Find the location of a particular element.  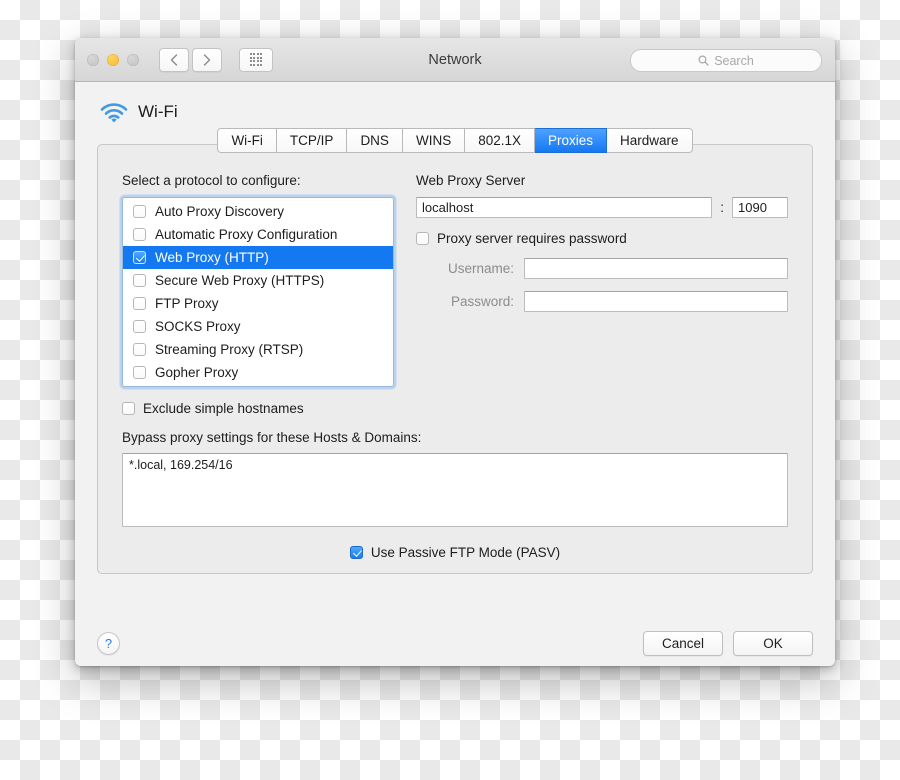

tab-wins: WINS is located at coordinates (434, 140).